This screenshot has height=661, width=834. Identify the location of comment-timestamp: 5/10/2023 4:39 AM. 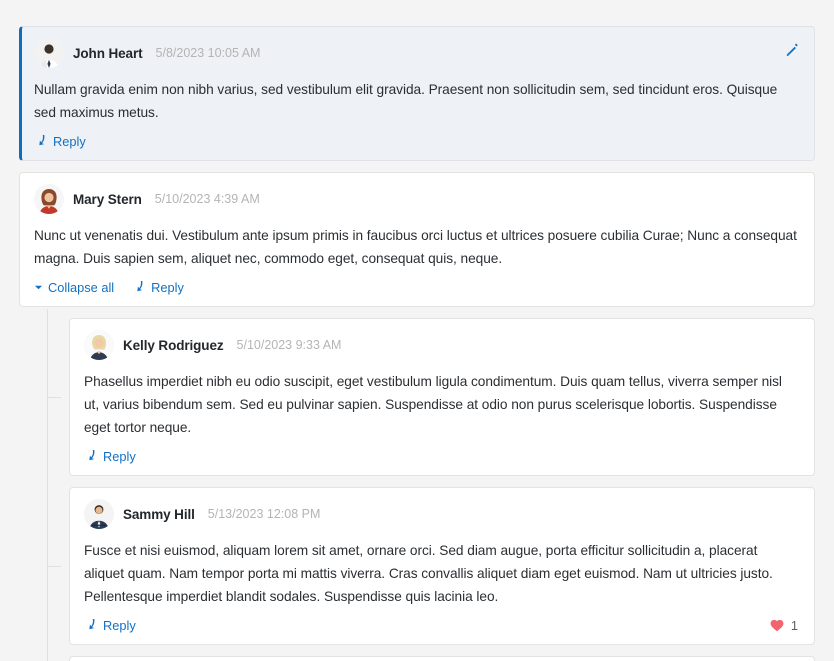
(207, 199).